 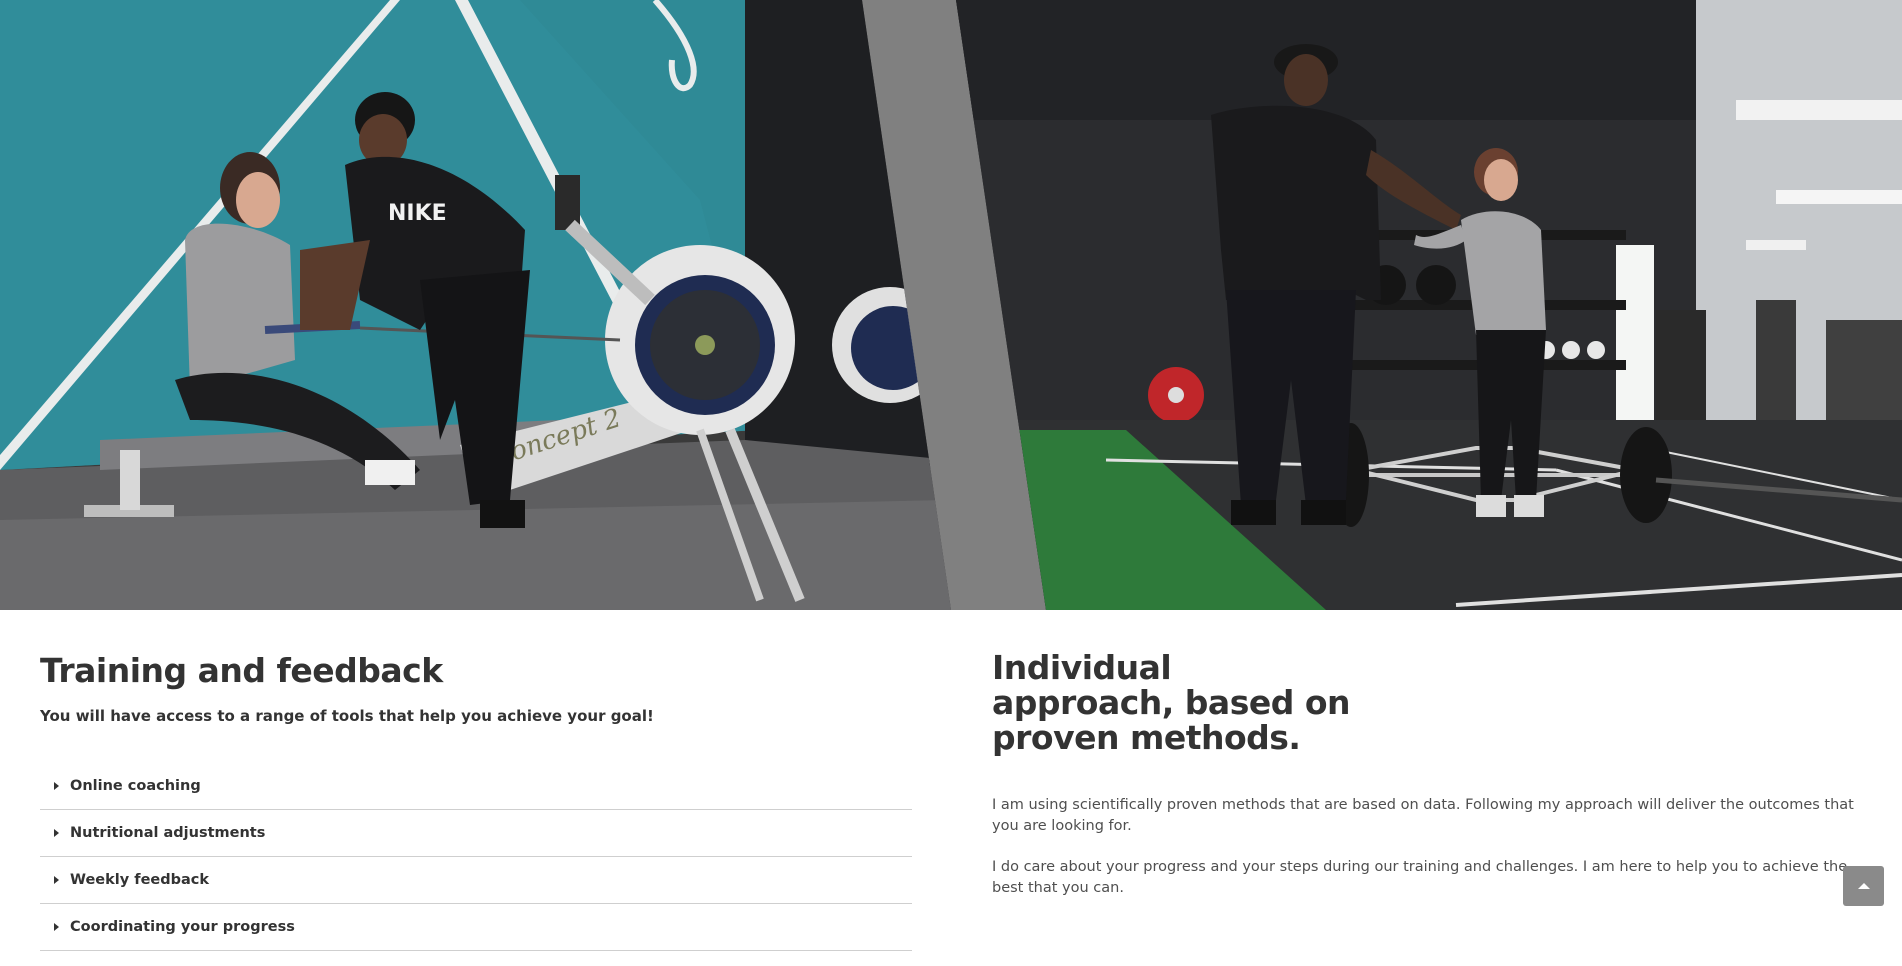 What do you see at coordinates (135, 786) in the screenshot?
I see `accordion-item-label: Online coaching` at bounding box center [135, 786].